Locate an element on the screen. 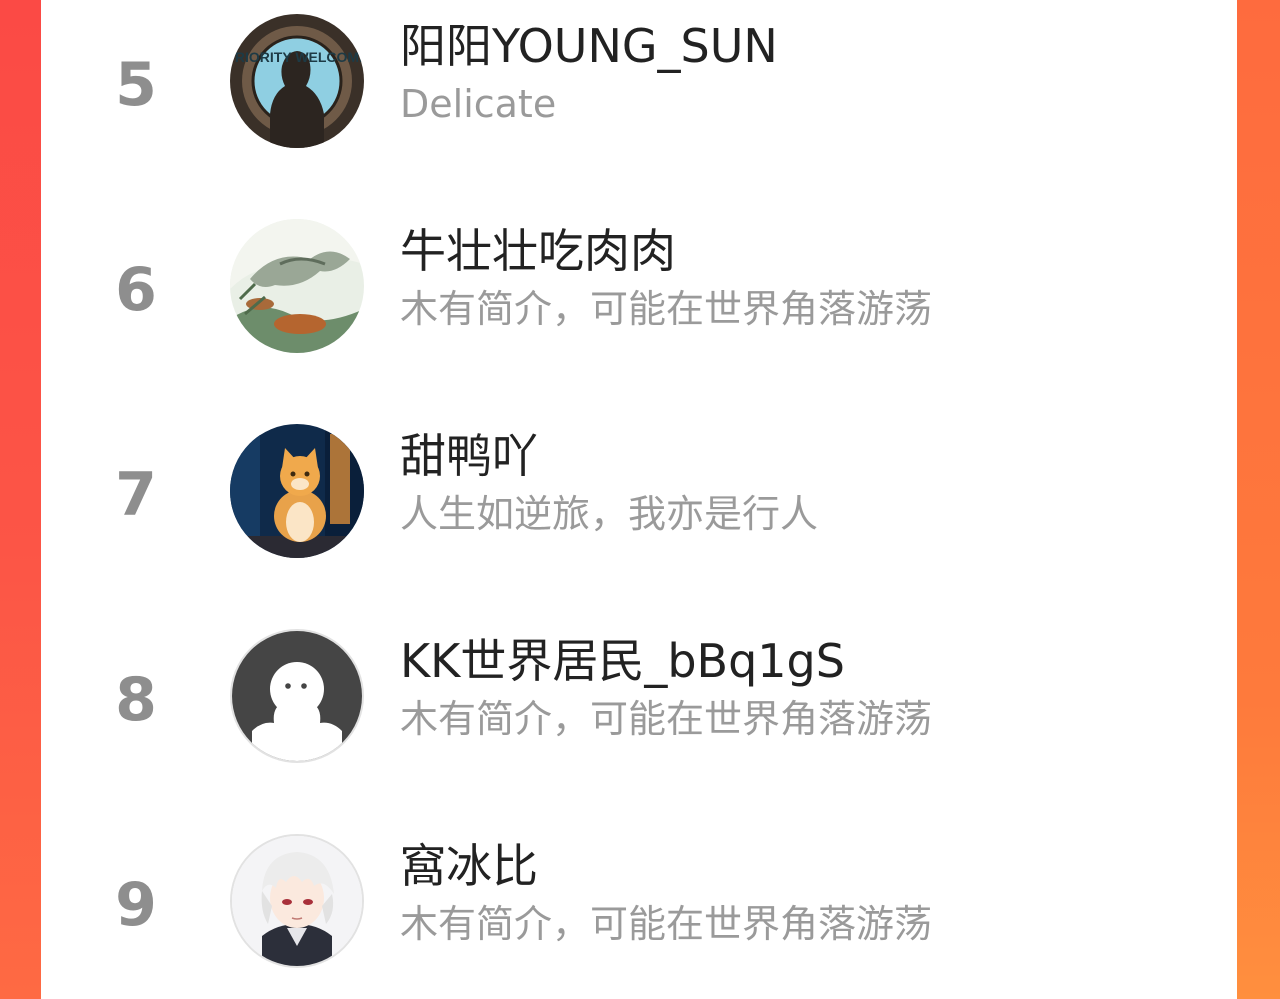 The width and height of the screenshot is (1280, 999). user-name: 甜鸭吖 is located at coordinates (469, 456).